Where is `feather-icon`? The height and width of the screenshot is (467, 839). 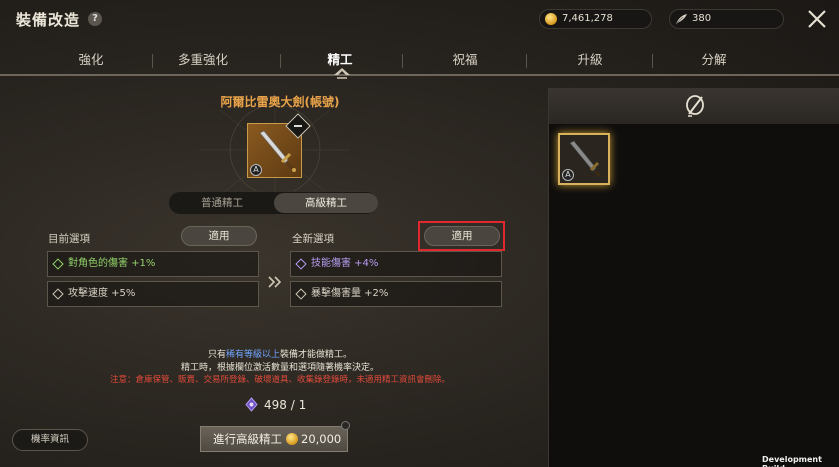 feather-icon is located at coordinates (681, 19).